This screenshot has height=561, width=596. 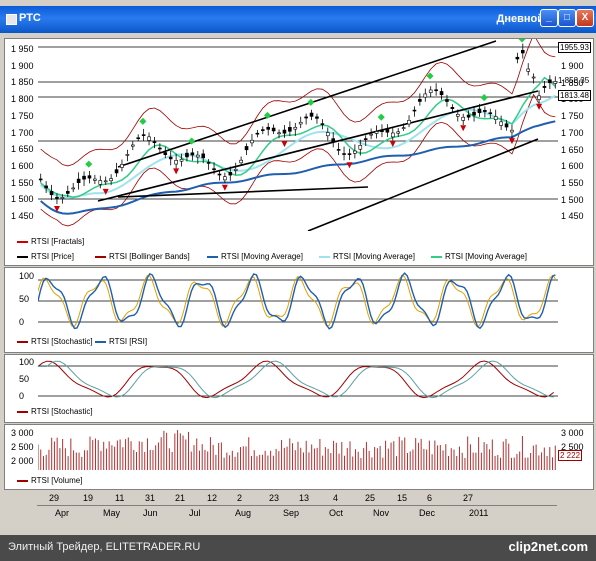 I want to click on legend-price: RTSI [Price], so click(x=45, y=256).